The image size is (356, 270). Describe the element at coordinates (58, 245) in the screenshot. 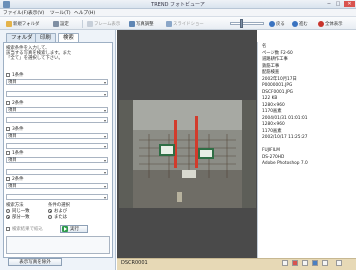

I see `search-result-list` at that location.